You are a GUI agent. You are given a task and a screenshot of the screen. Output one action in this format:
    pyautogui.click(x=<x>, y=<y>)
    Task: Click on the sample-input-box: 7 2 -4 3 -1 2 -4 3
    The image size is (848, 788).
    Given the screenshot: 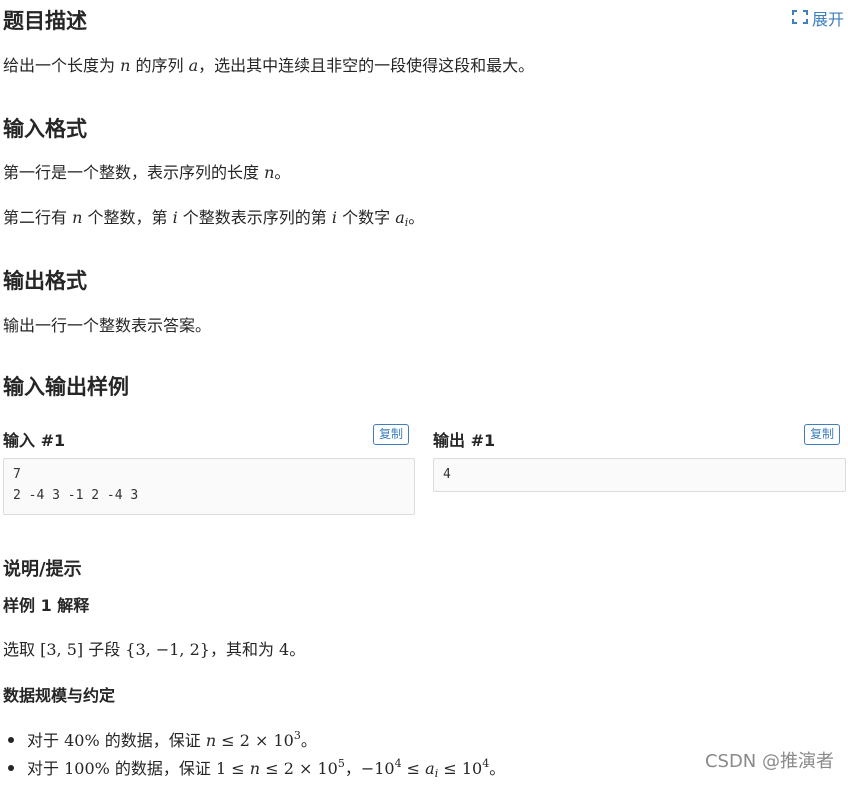 What is the action you would take?
    pyautogui.click(x=209, y=486)
    